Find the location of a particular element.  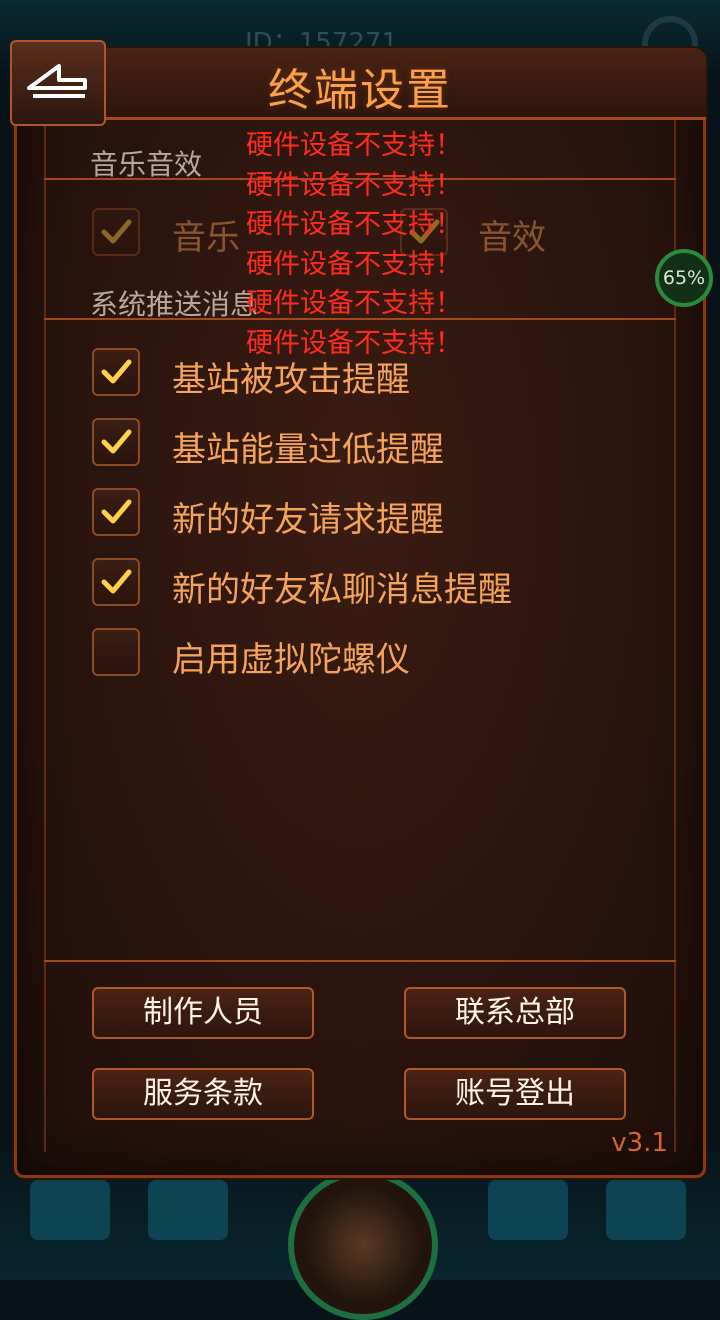

contact-hq-button: 联系总部 is located at coordinates (515, 1013).